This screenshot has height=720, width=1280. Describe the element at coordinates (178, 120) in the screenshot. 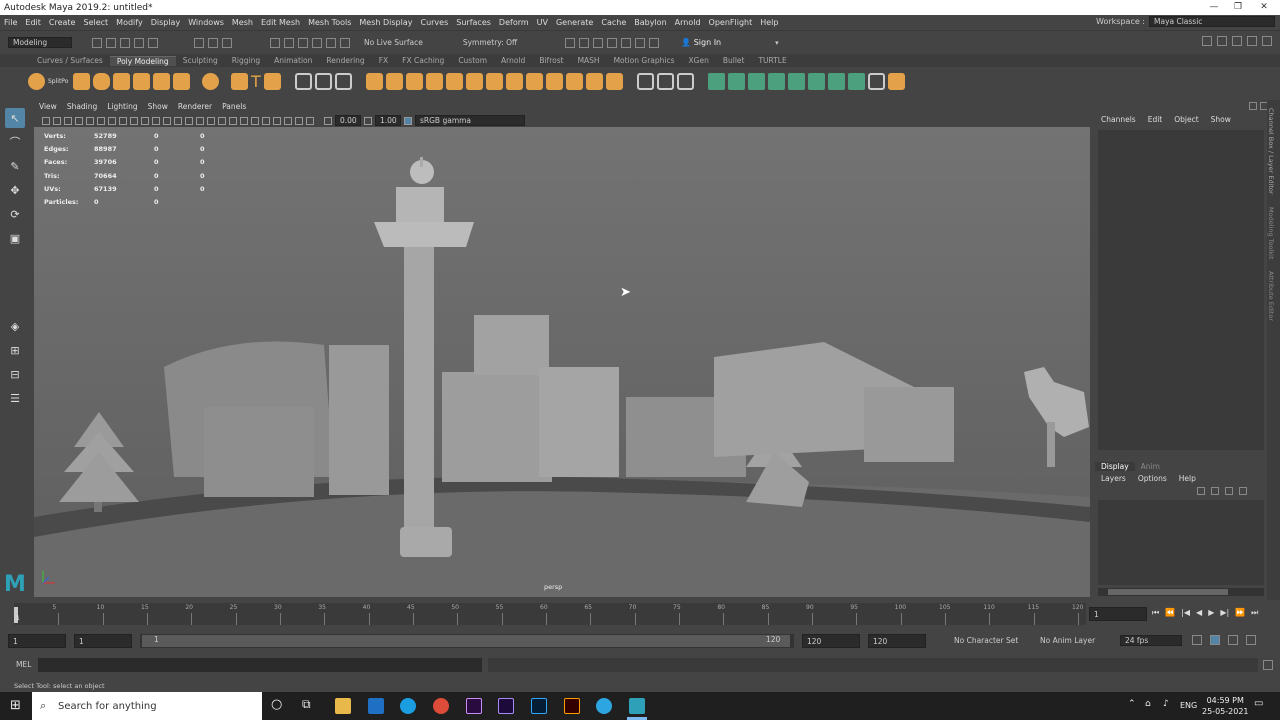

I see `wireframe-on-shaded-icon` at that location.